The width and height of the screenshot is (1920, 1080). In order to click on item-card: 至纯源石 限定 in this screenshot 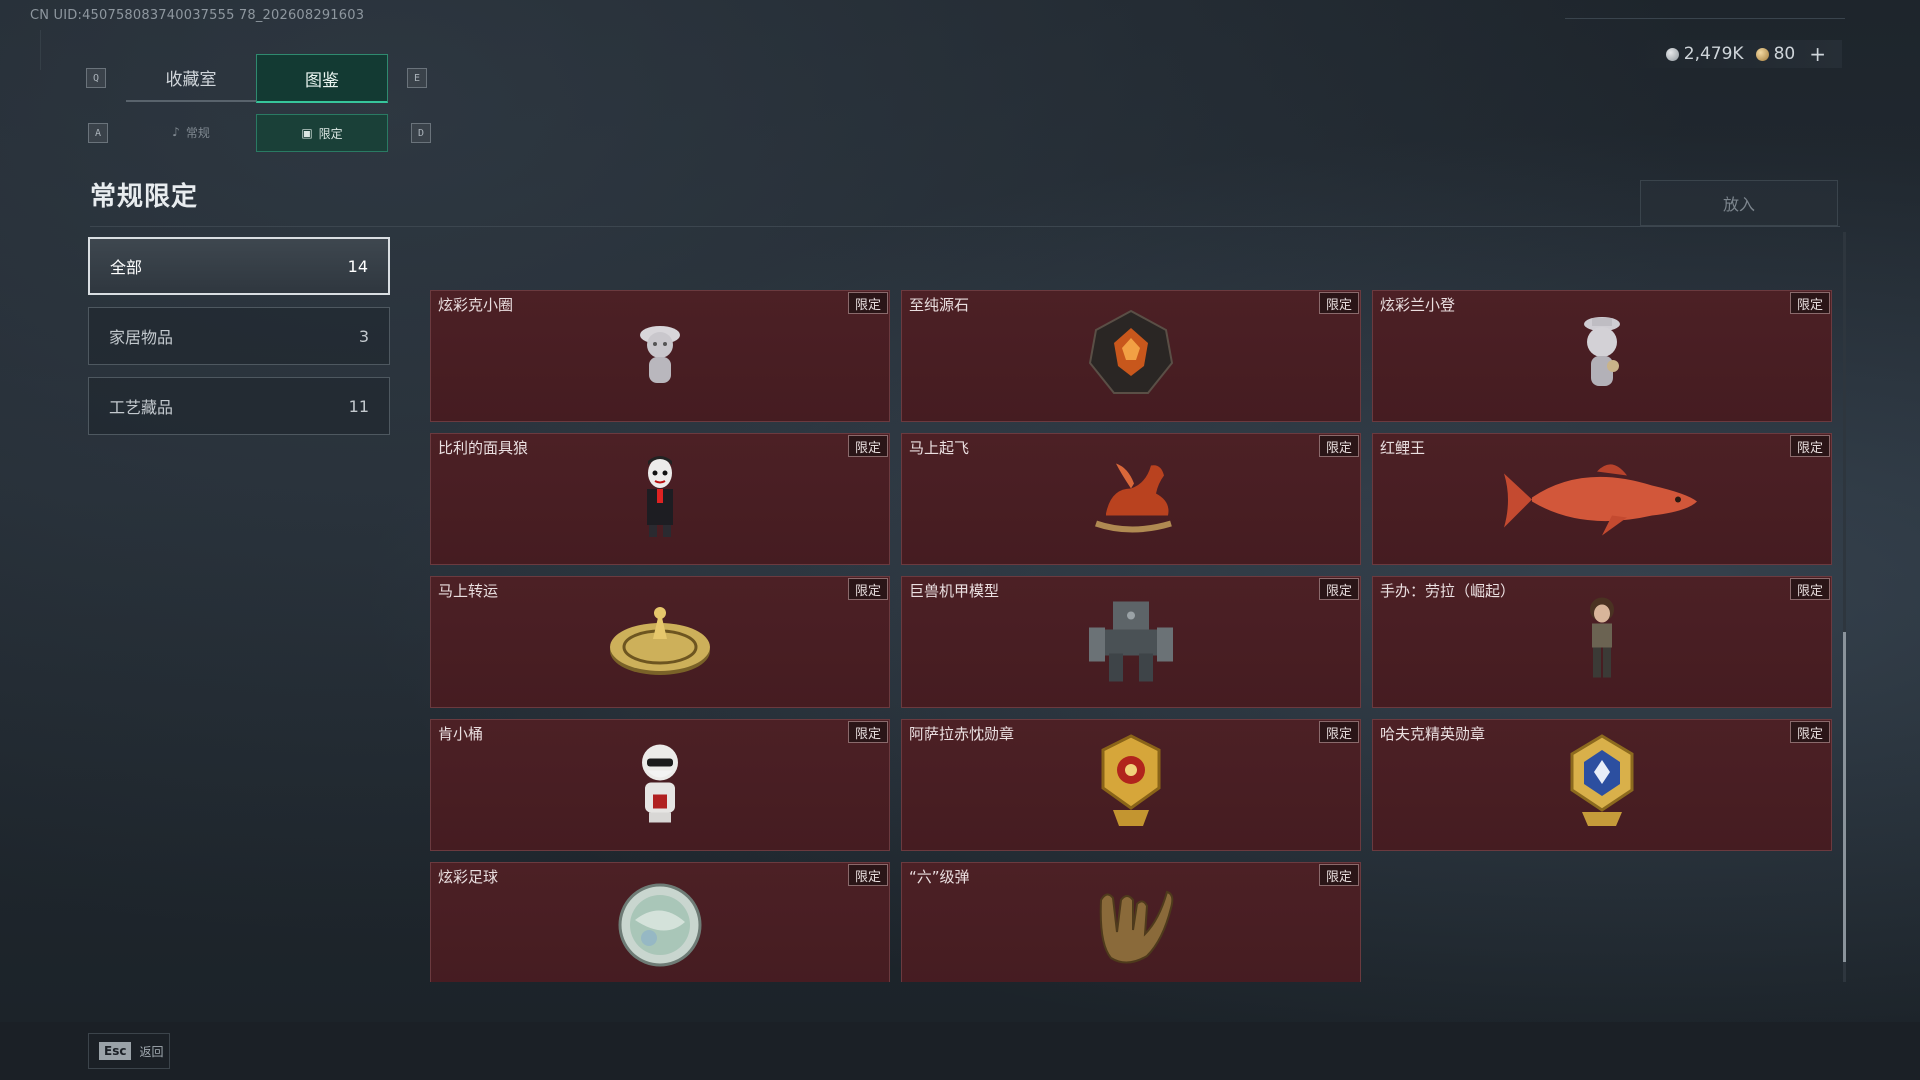, I will do `click(1131, 356)`.